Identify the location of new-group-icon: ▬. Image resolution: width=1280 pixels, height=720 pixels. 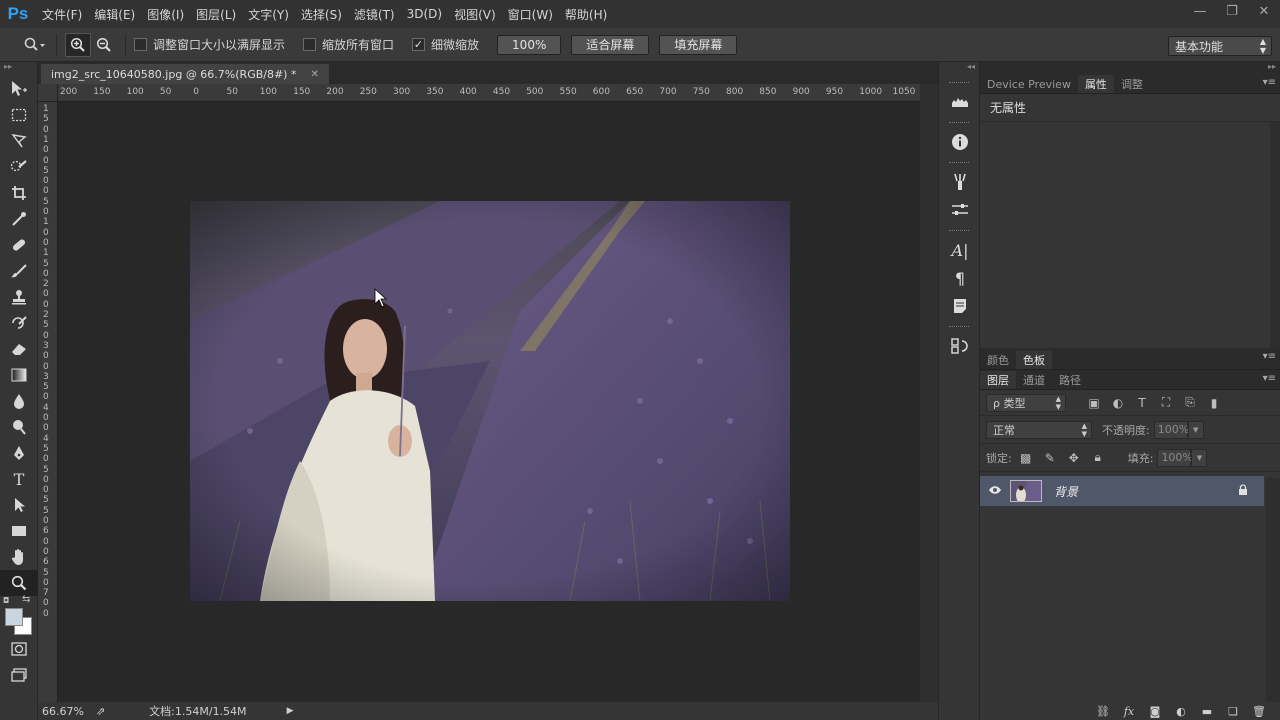
(1207, 711).